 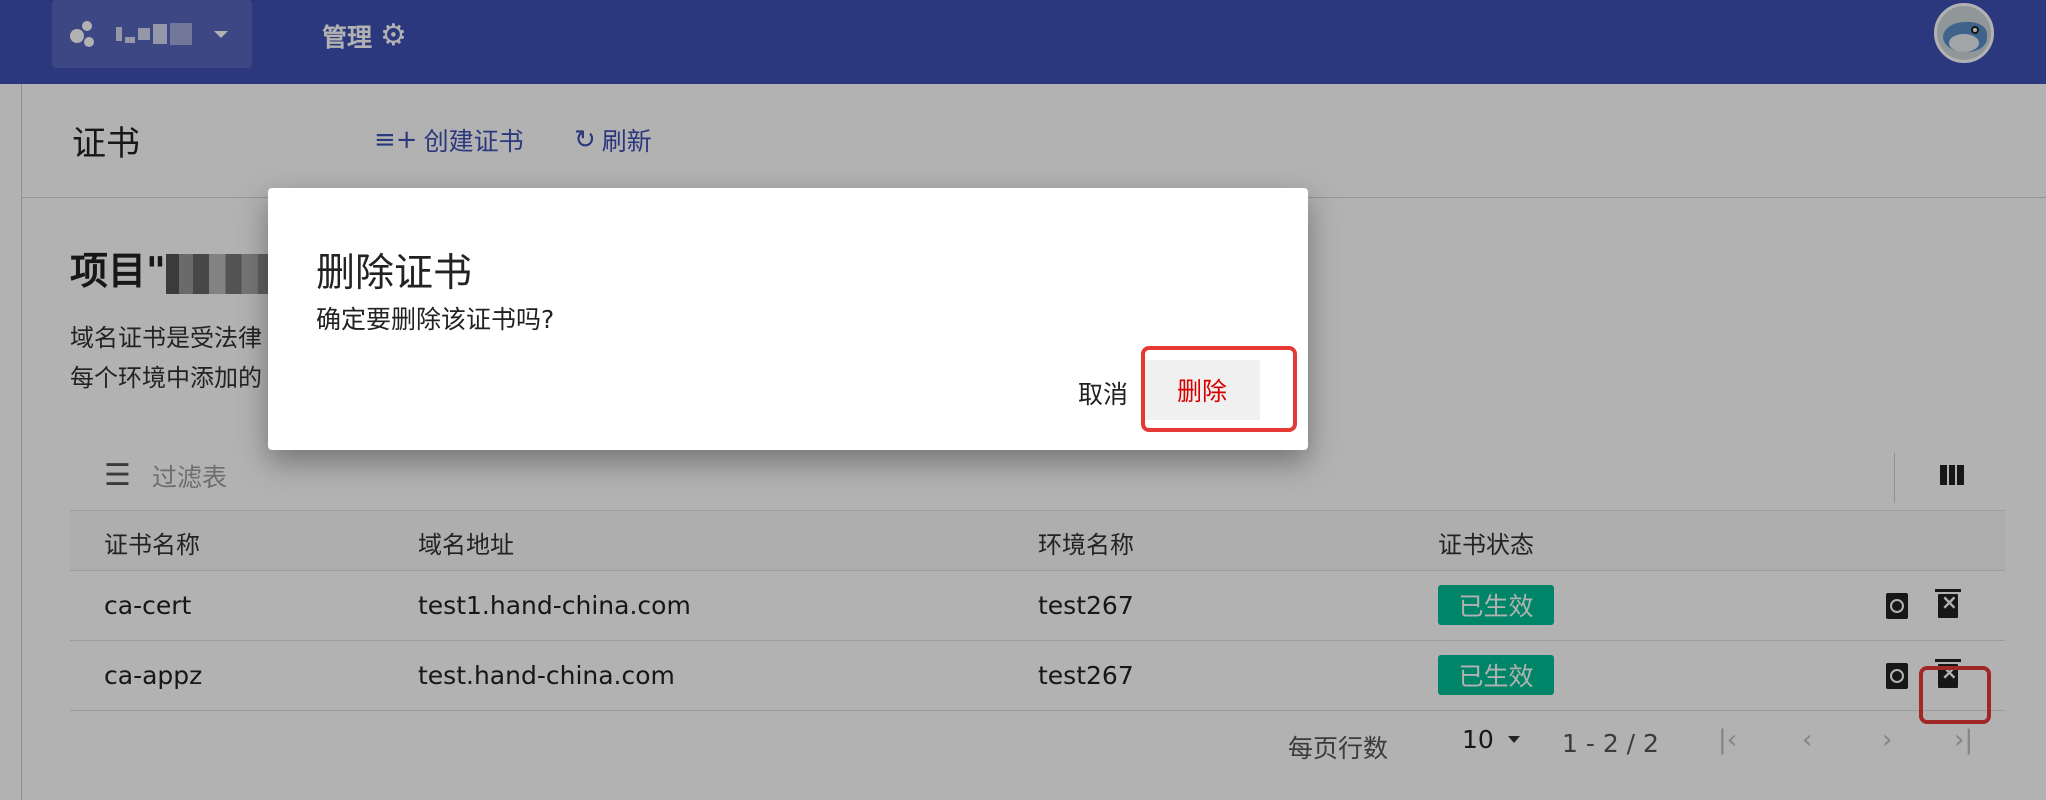 I want to click on confirm-delete-highlight, so click(x=1219, y=389).